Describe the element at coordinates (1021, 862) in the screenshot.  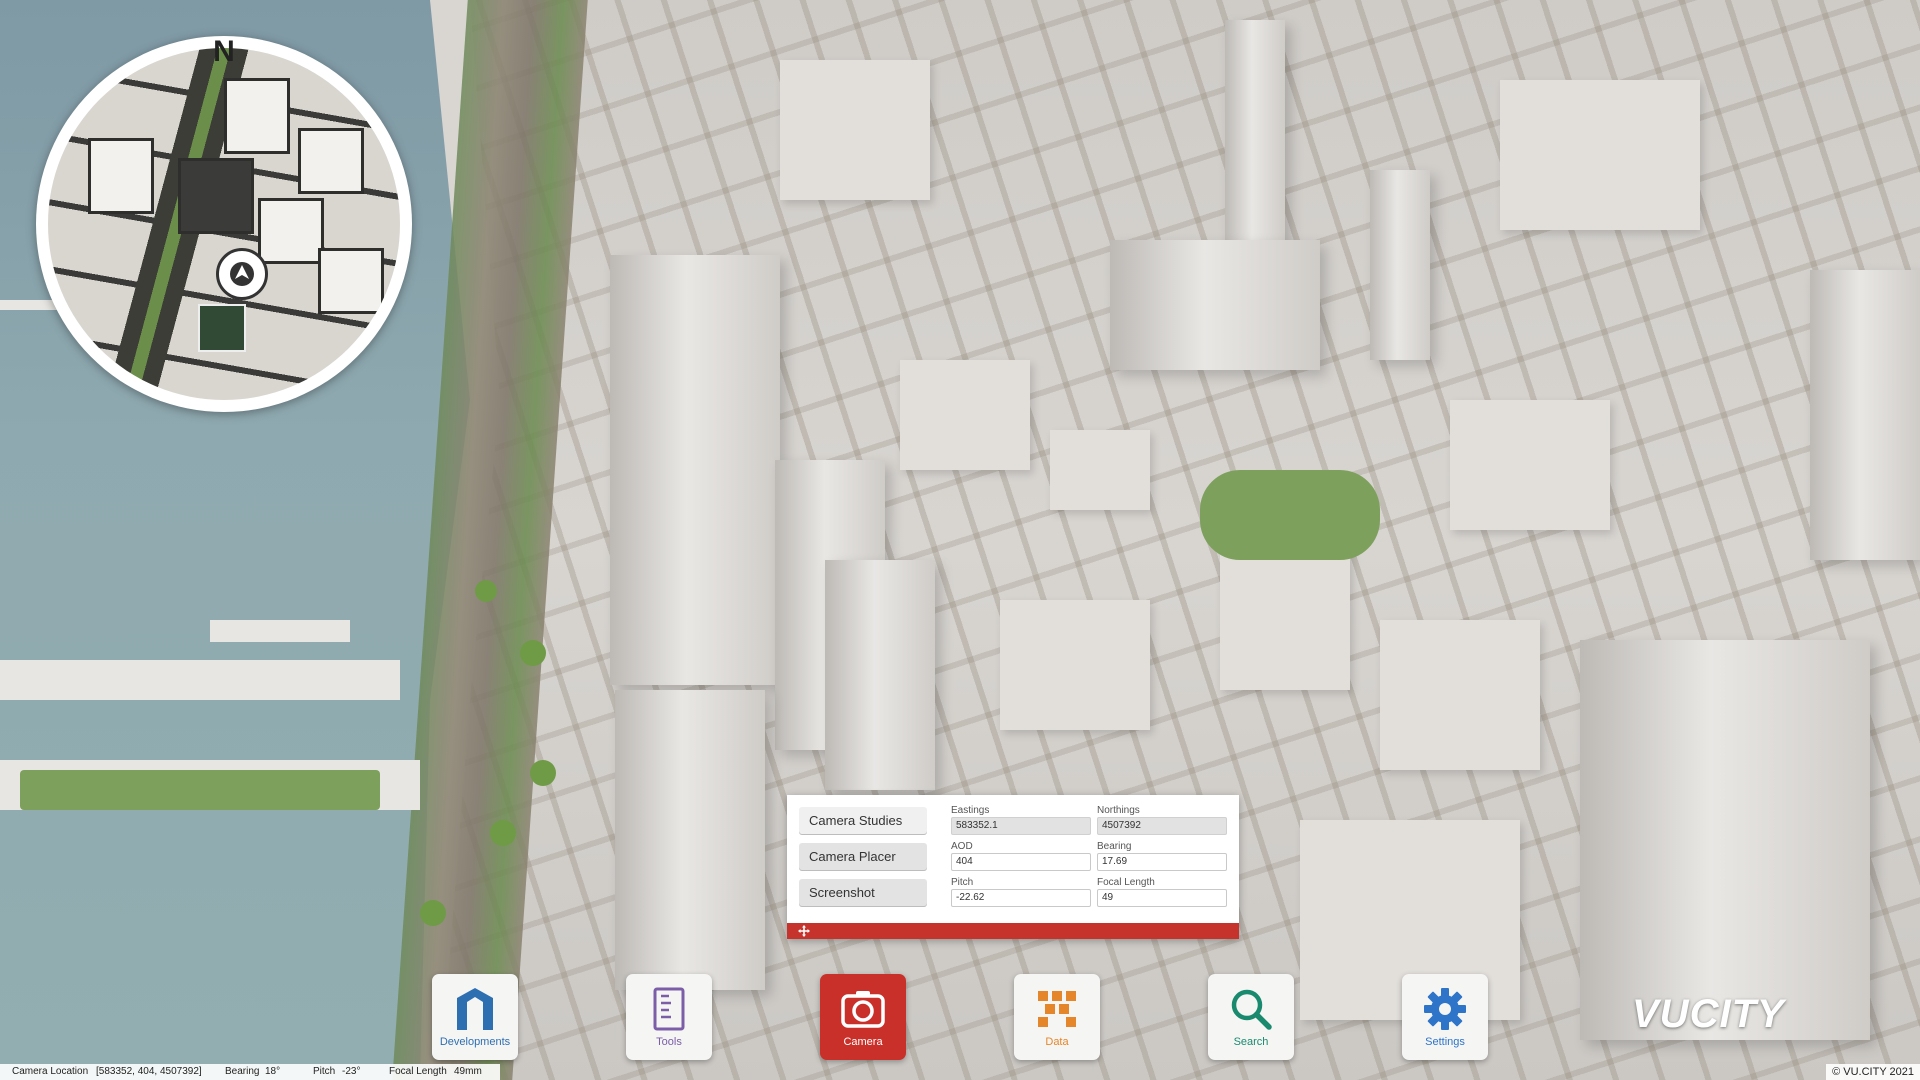
I see `aod-input: 404` at that location.